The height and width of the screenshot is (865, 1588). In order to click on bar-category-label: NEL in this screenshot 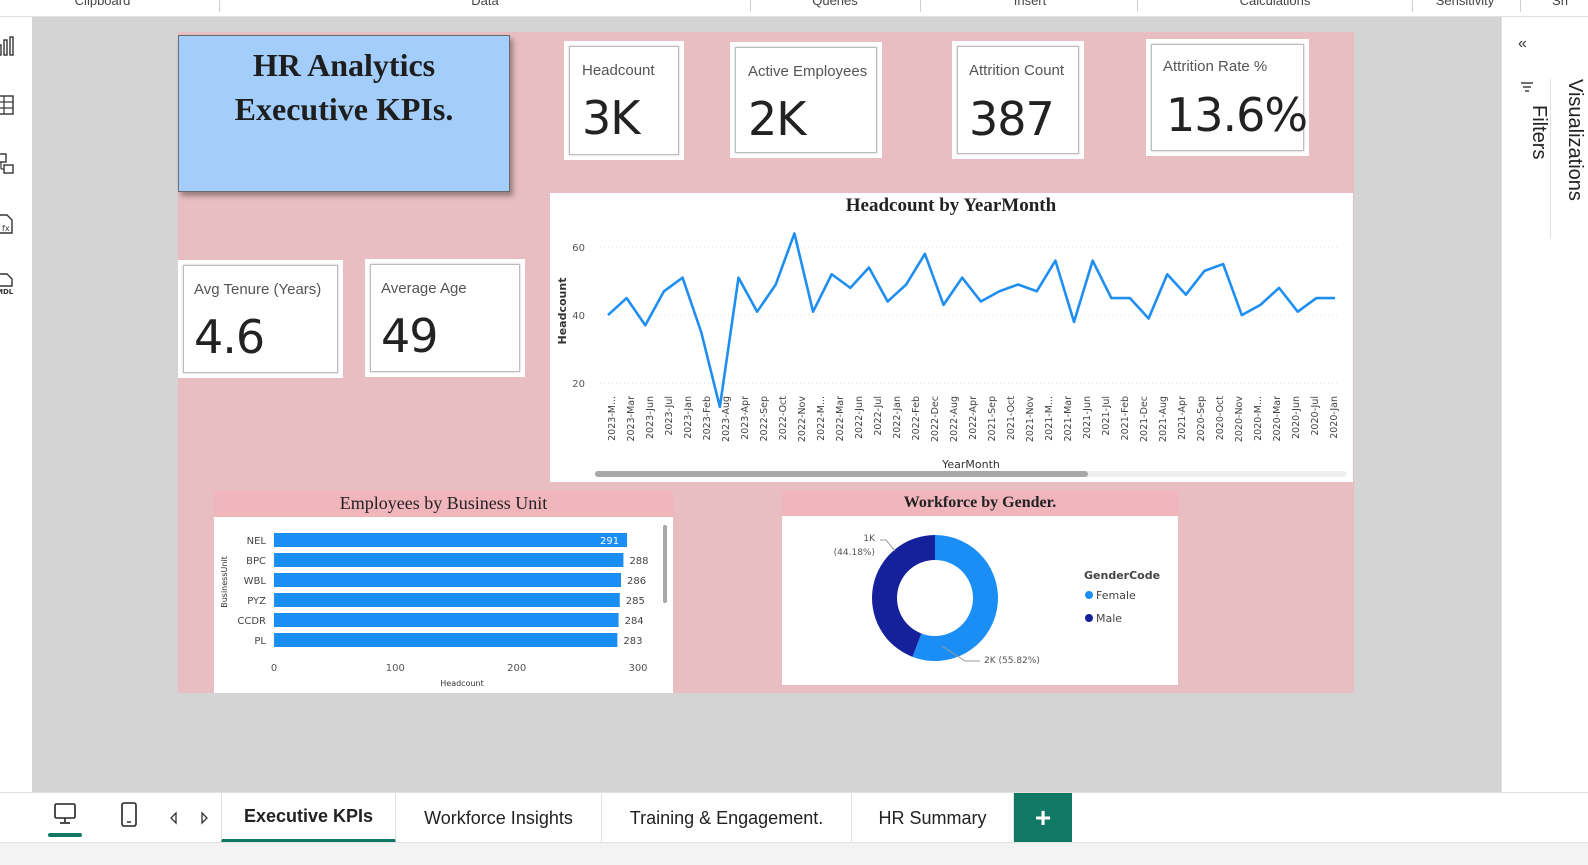, I will do `click(257, 541)`.